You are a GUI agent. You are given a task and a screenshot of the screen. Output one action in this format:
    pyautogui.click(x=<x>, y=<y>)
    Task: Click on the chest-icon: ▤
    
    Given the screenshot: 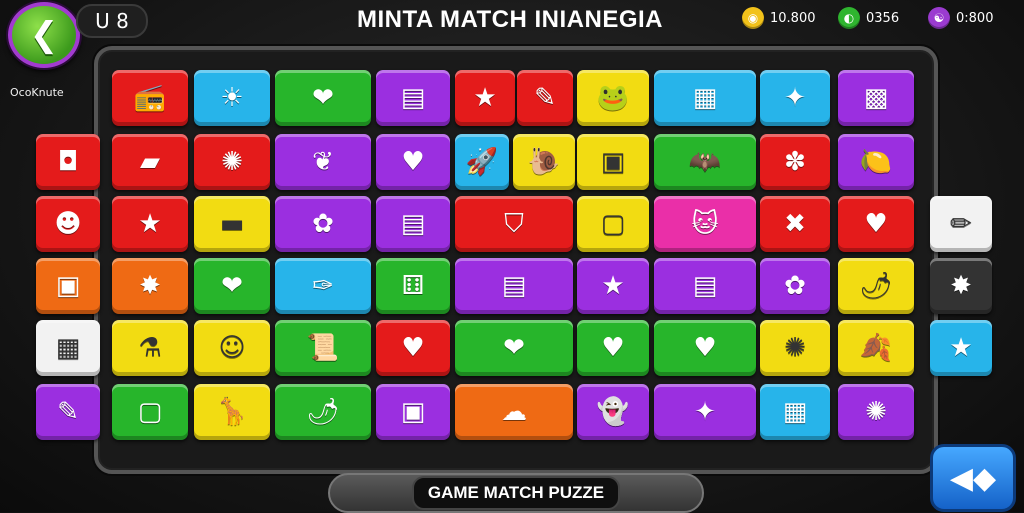 What is the action you would take?
    pyautogui.click(x=413, y=224)
    